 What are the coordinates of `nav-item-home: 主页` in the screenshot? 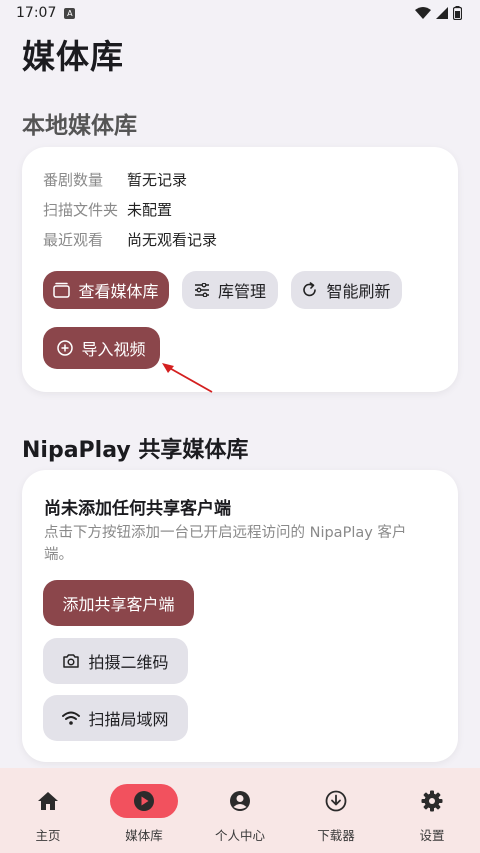 It's located at (48, 806).